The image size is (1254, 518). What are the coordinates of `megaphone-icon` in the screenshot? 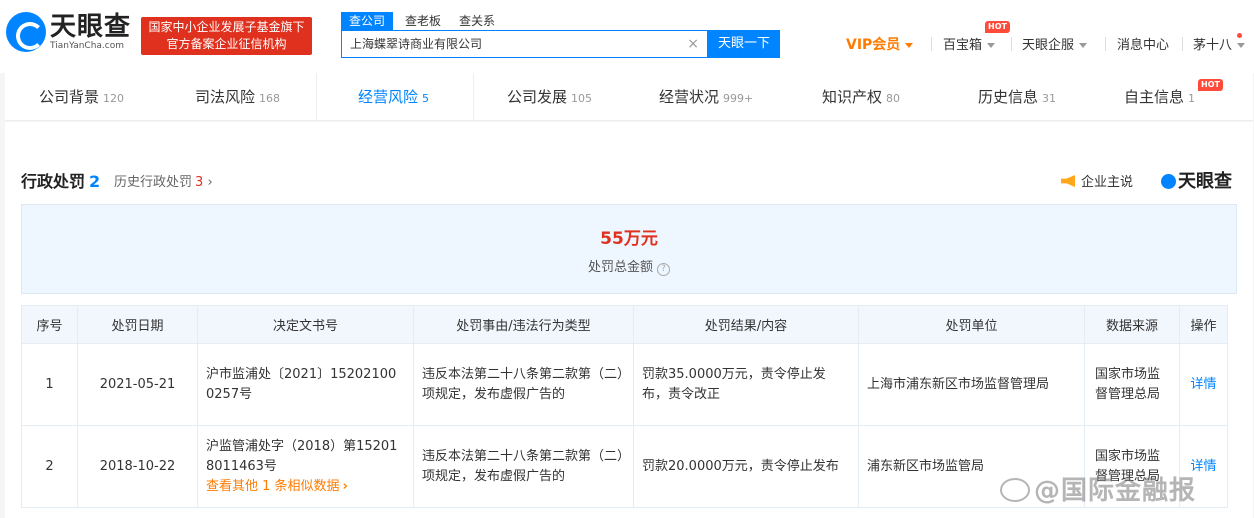 It's located at (1068, 181).